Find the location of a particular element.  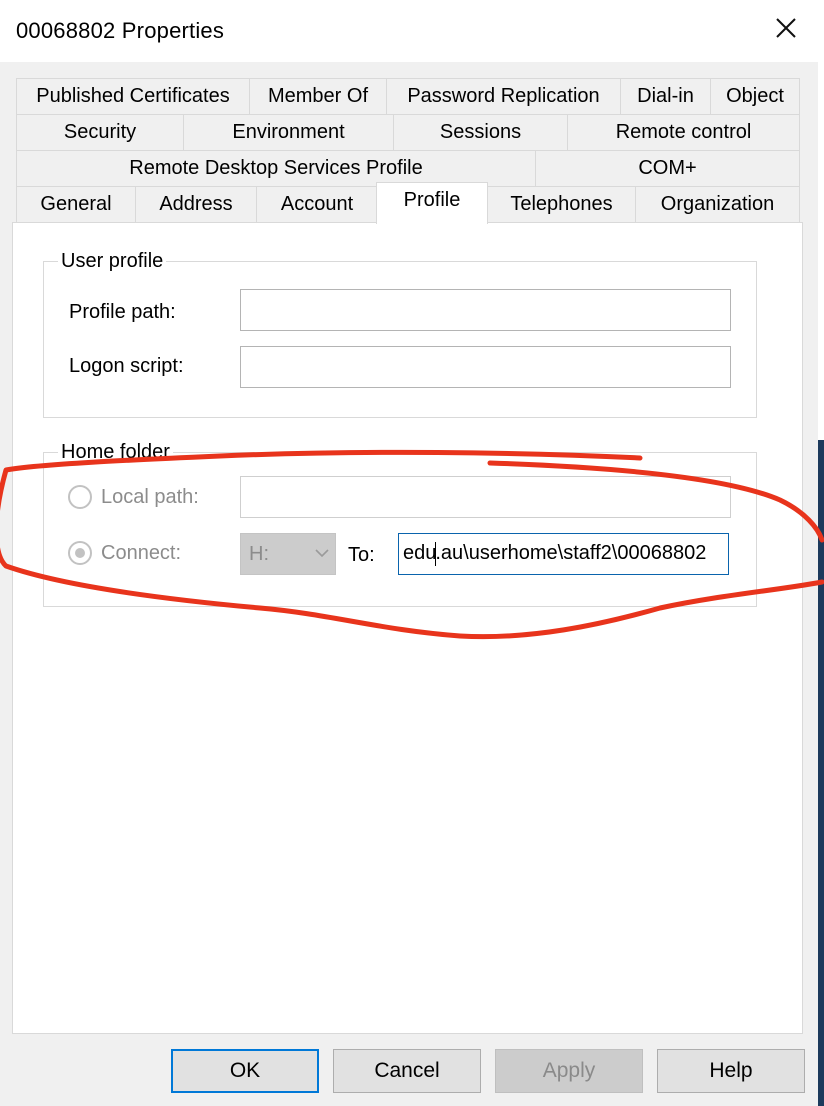

logon-script-input is located at coordinates (485, 367).